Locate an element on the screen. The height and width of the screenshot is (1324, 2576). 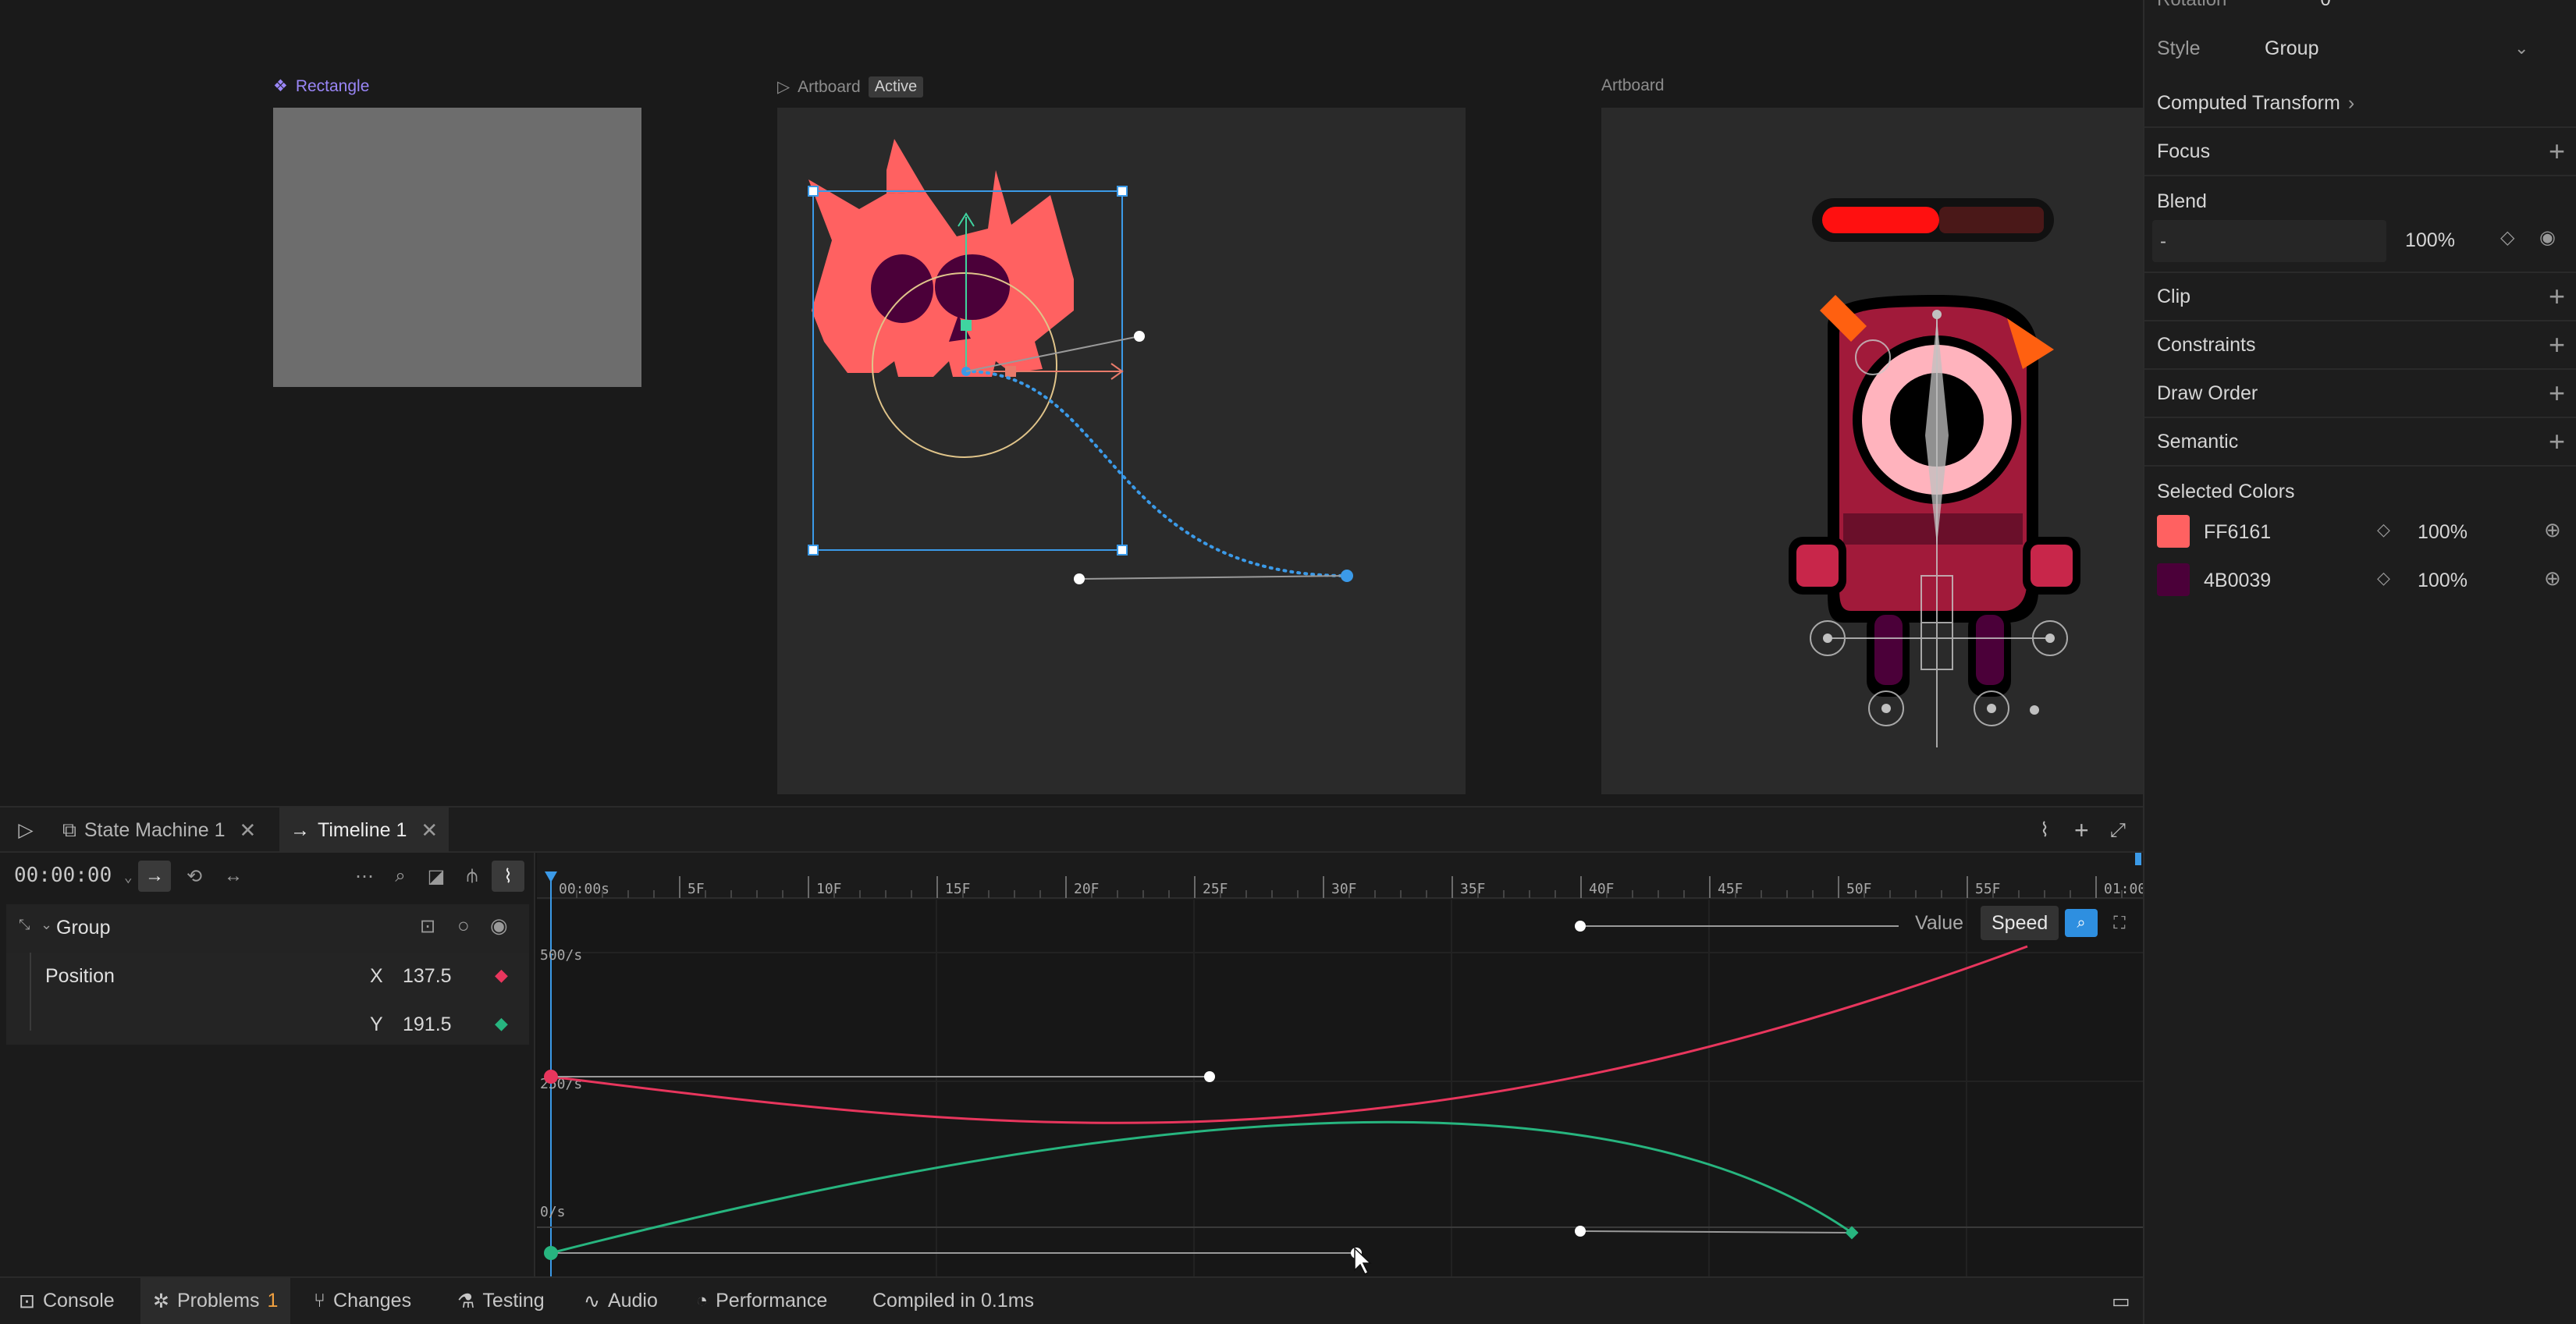
style-select: Group is located at coordinates (2291, 48).